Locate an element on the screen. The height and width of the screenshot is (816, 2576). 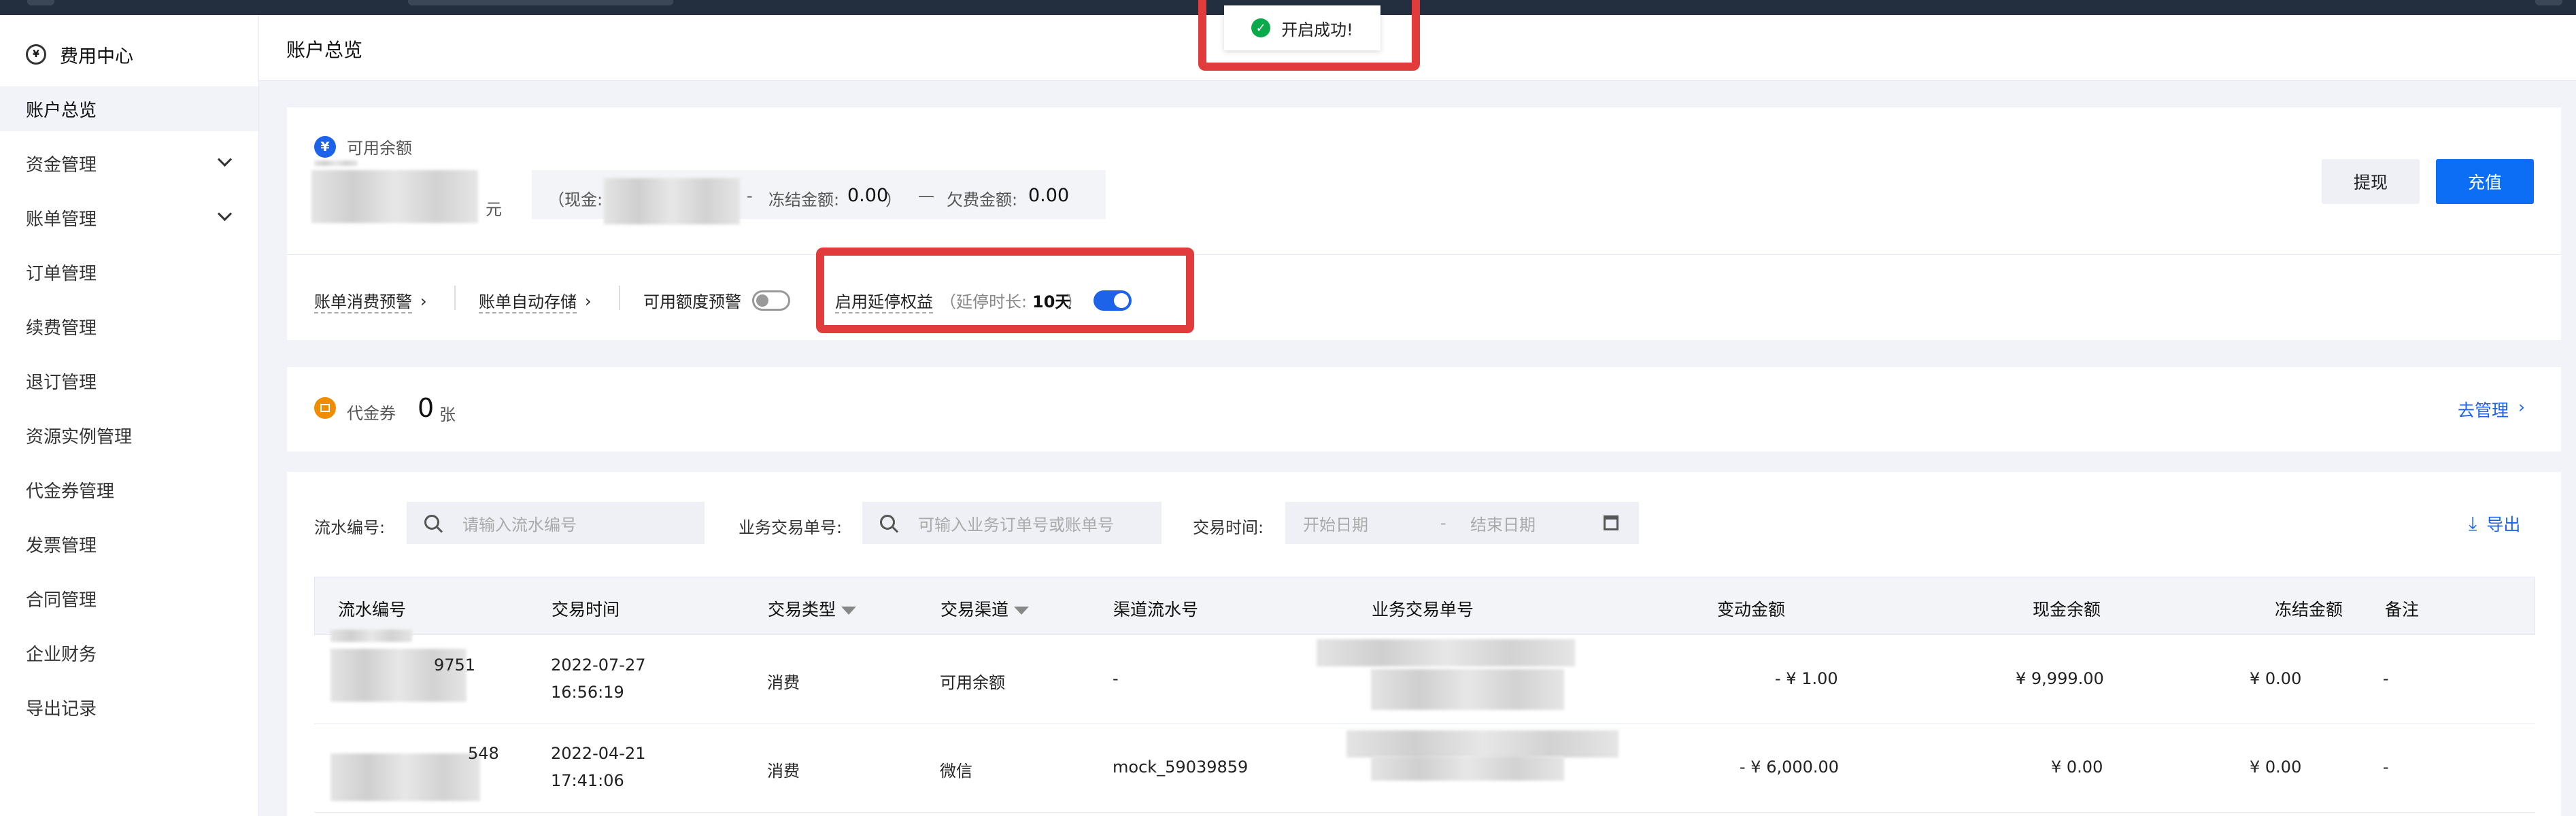
sidebar-item-export-records: 导出记录 is located at coordinates (129, 708).